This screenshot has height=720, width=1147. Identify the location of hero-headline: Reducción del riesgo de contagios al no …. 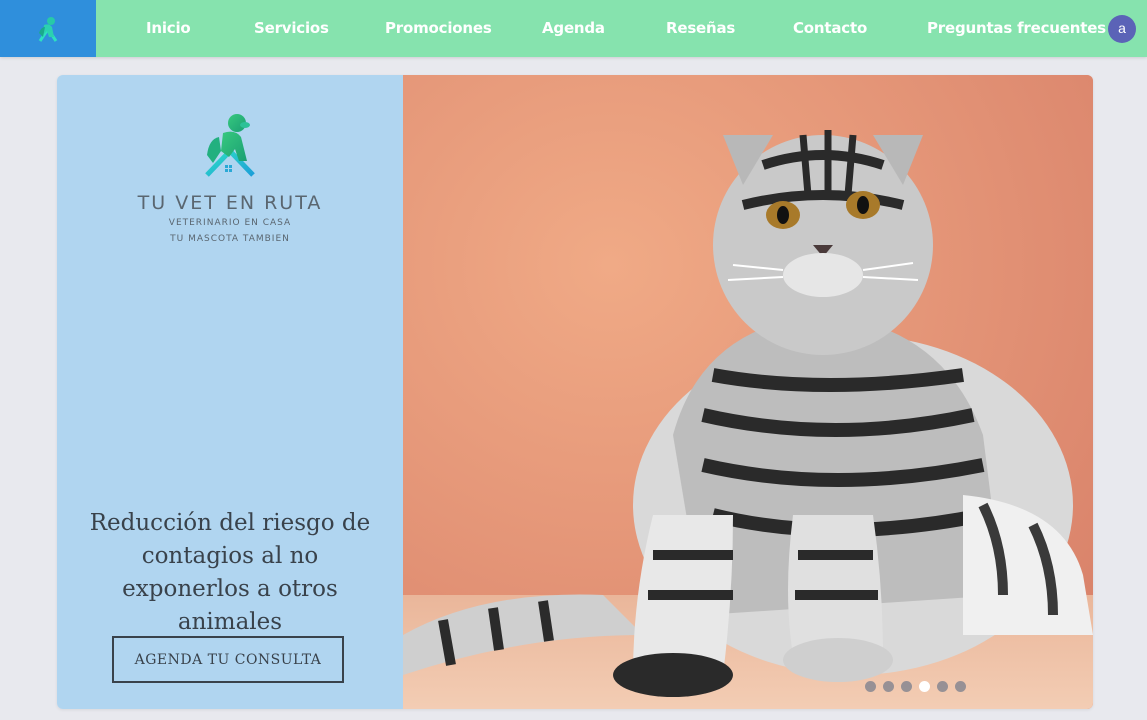
(230, 572).